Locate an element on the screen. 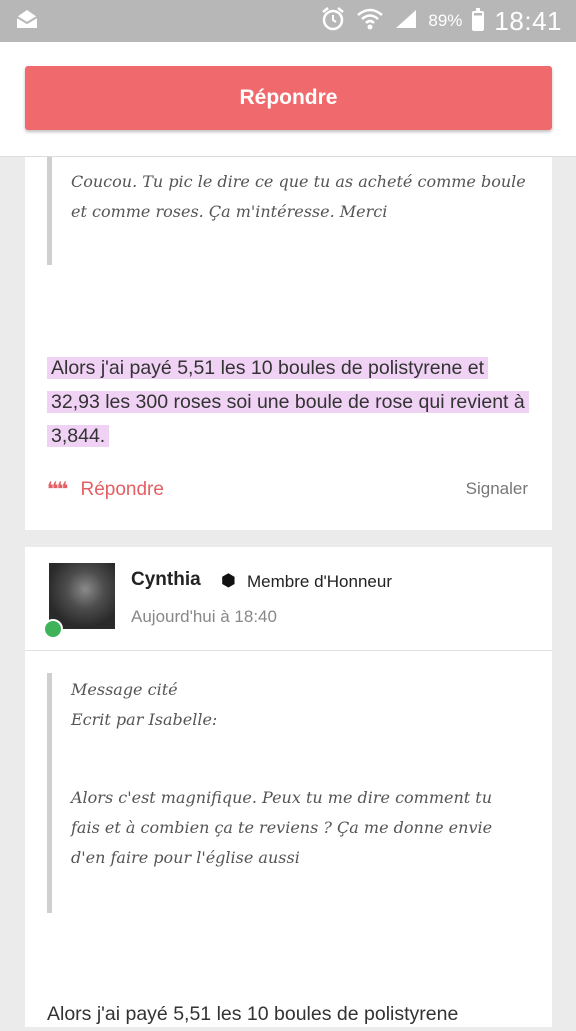 The height and width of the screenshot is (1031, 576). report-link: Signaler is located at coordinates (497, 489).